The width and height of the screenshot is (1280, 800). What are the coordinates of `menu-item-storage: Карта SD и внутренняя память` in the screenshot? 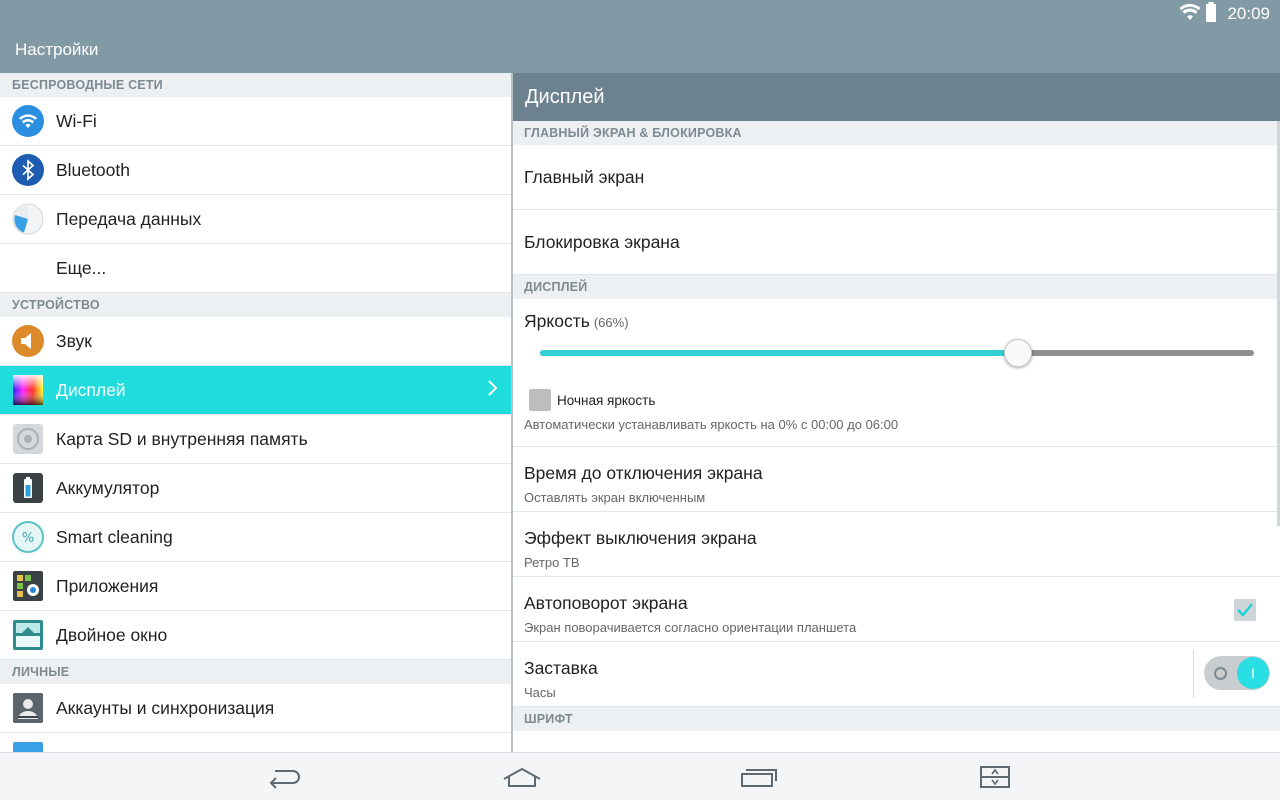 It's located at (255, 439).